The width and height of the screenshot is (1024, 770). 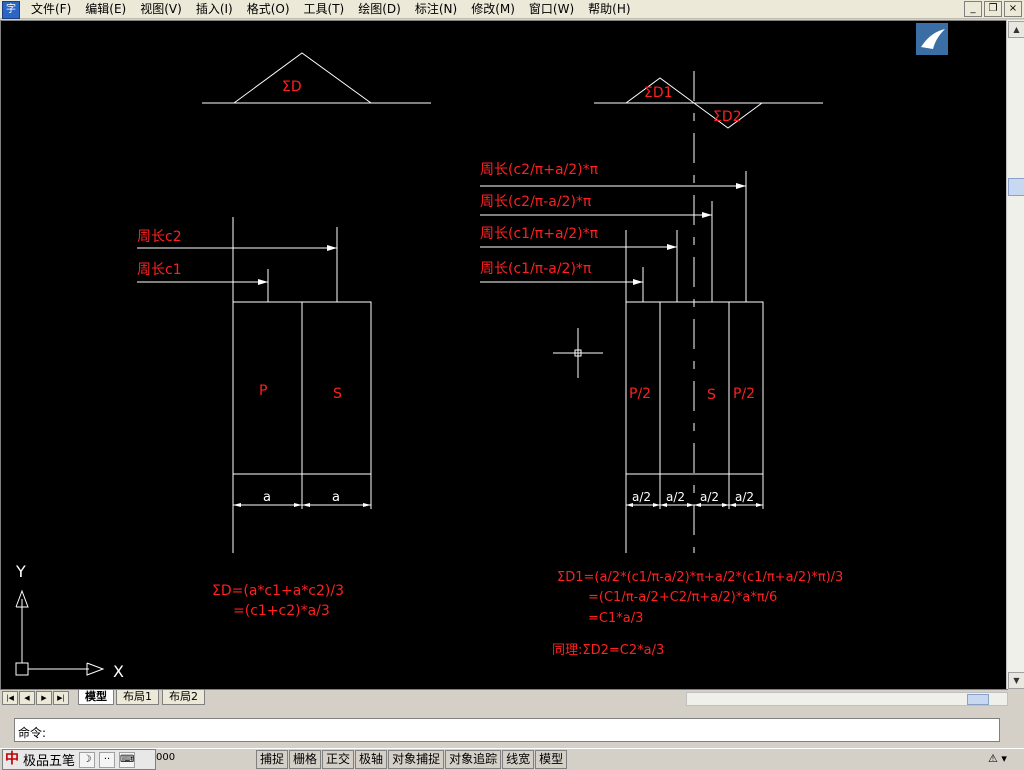 What do you see at coordinates (12, 759) in the screenshot?
I see `ime-logo-icon: 中` at bounding box center [12, 759].